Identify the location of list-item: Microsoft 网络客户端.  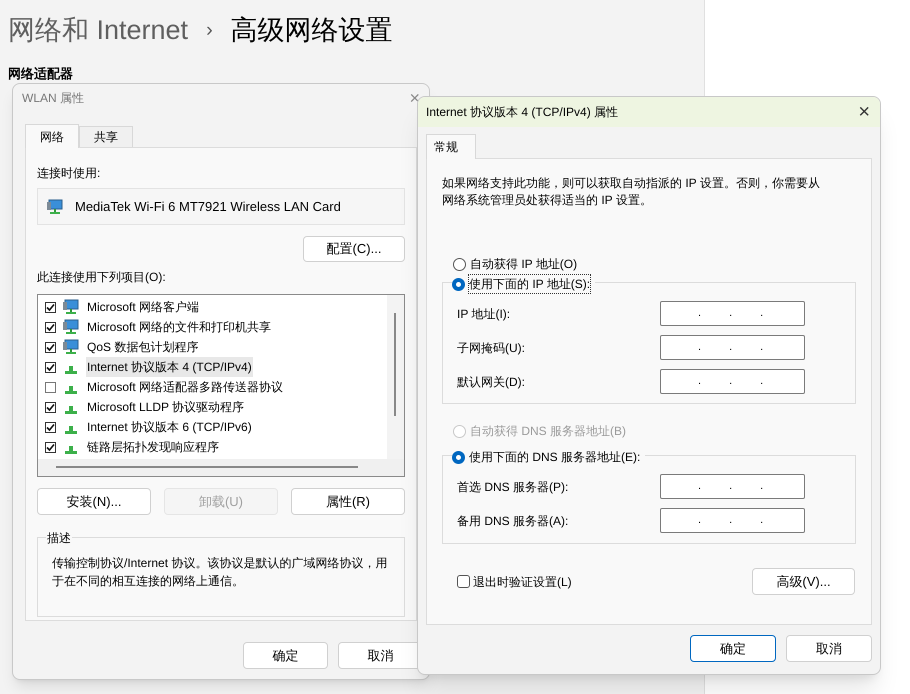
(143, 307).